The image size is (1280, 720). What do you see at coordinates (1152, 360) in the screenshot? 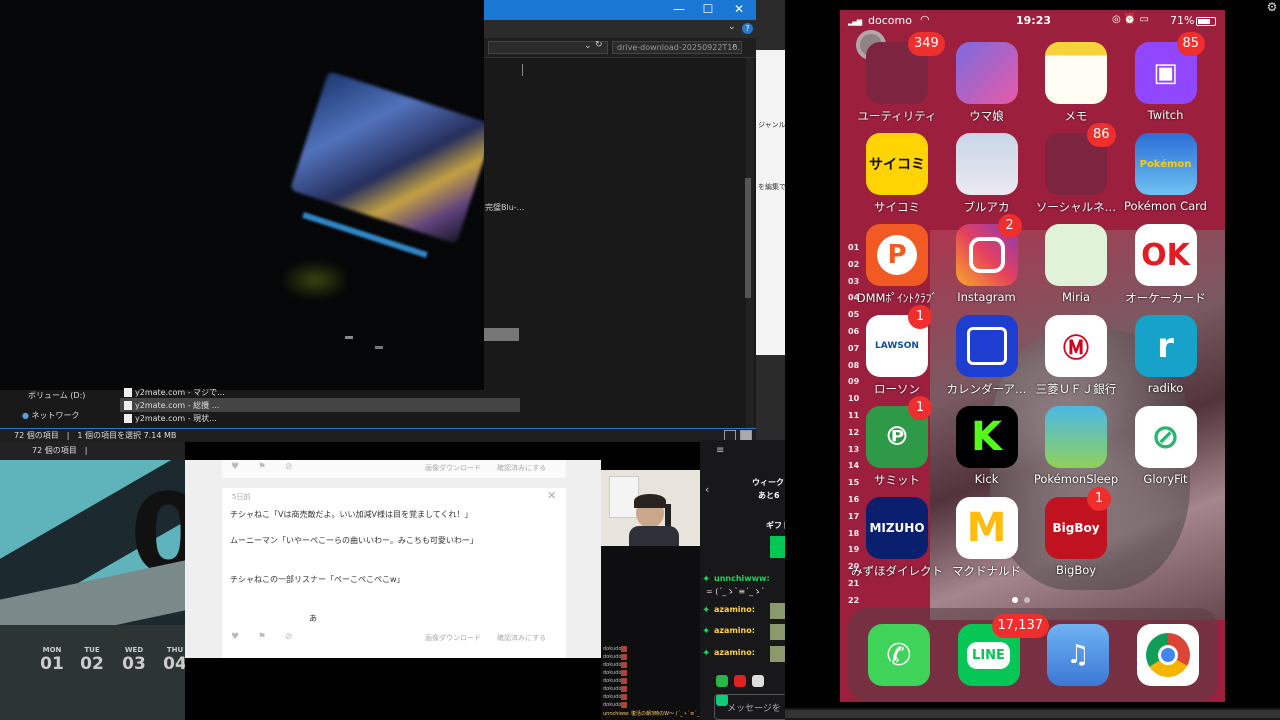
I see `app-radiko: r radiko` at bounding box center [1152, 360].